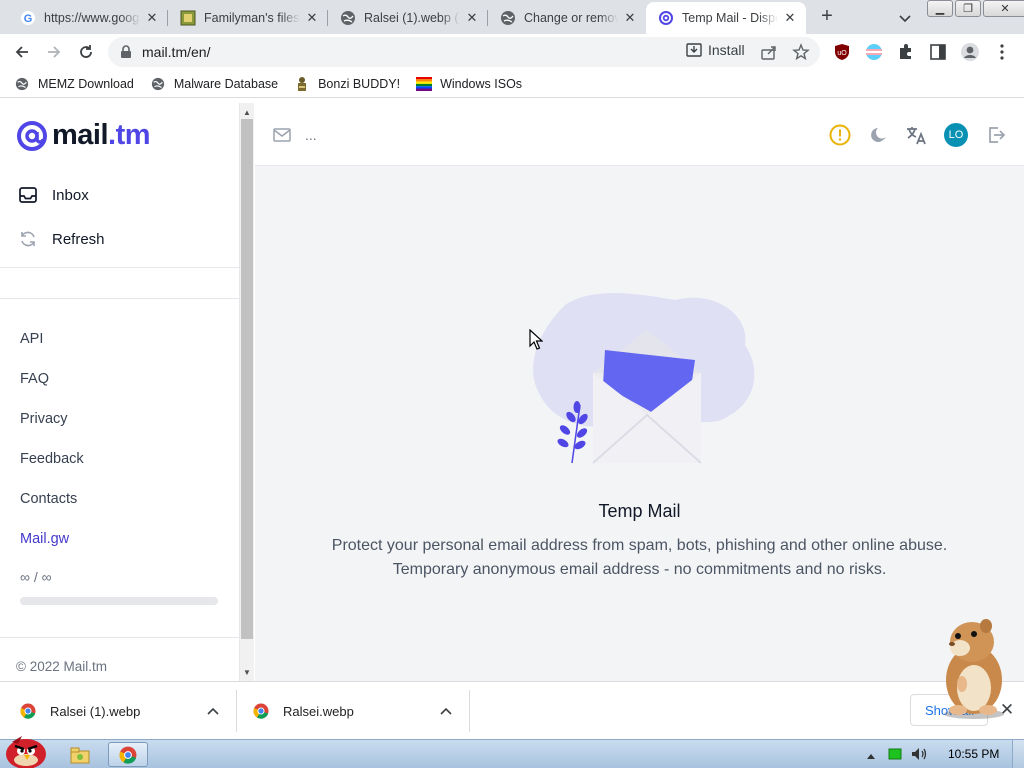 This screenshot has width=1024, height=768. I want to click on download-bar: Ralsei (1).webp Ralsei.webp Show all ✕, so click(512, 710).